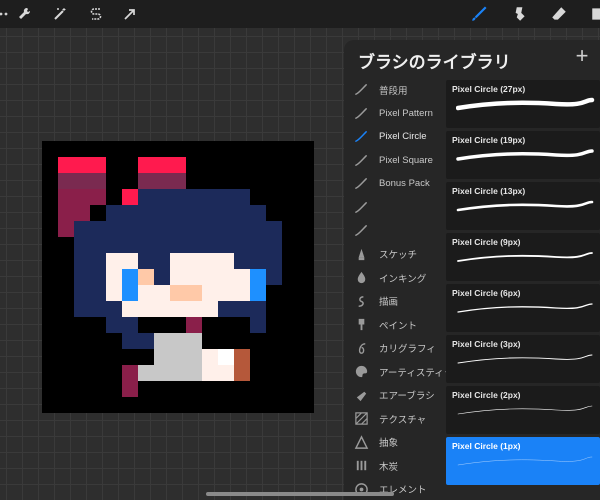  What do you see at coordinates (7, 14) in the screenshot?
I see `gallery-dots-icon` at bounding box center [7, 14].